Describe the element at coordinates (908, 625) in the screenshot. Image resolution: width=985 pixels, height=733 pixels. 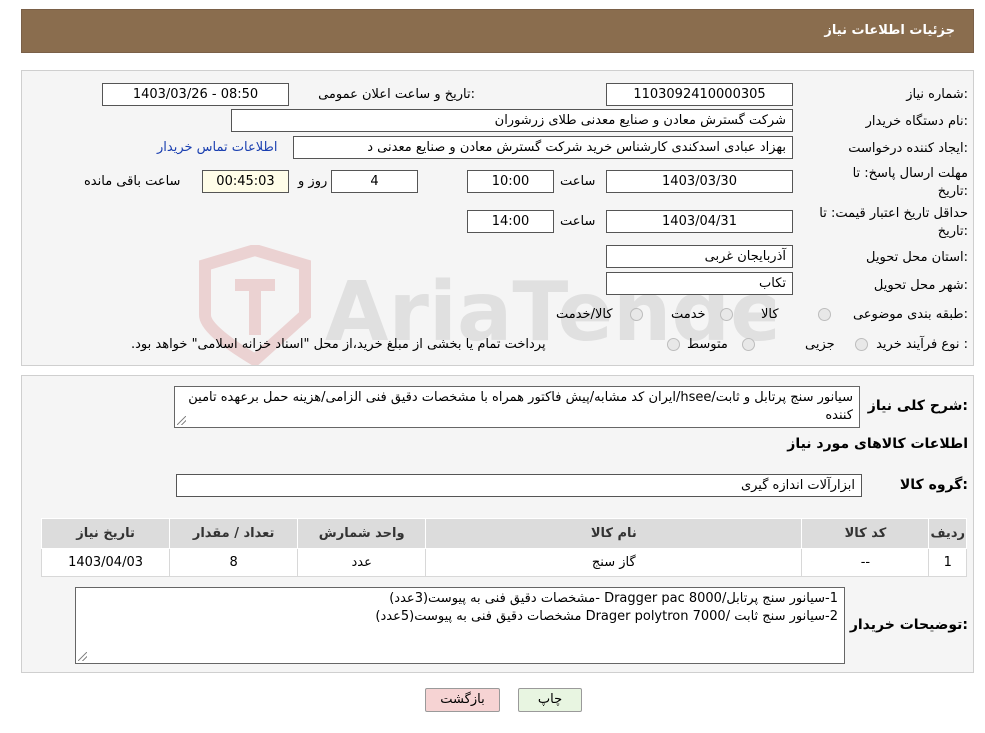
I see `buyer-notes-label: توضیحات خریدار:` at that location.